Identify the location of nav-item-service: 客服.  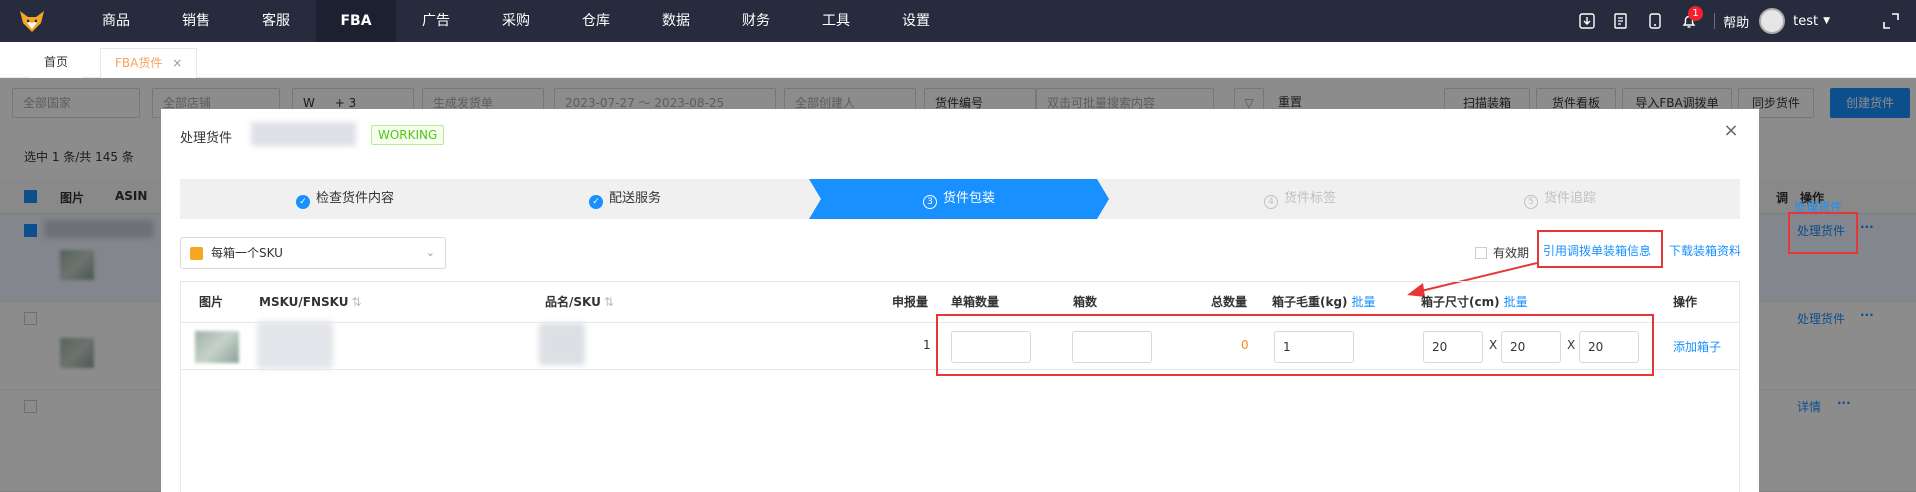
(276, 21).